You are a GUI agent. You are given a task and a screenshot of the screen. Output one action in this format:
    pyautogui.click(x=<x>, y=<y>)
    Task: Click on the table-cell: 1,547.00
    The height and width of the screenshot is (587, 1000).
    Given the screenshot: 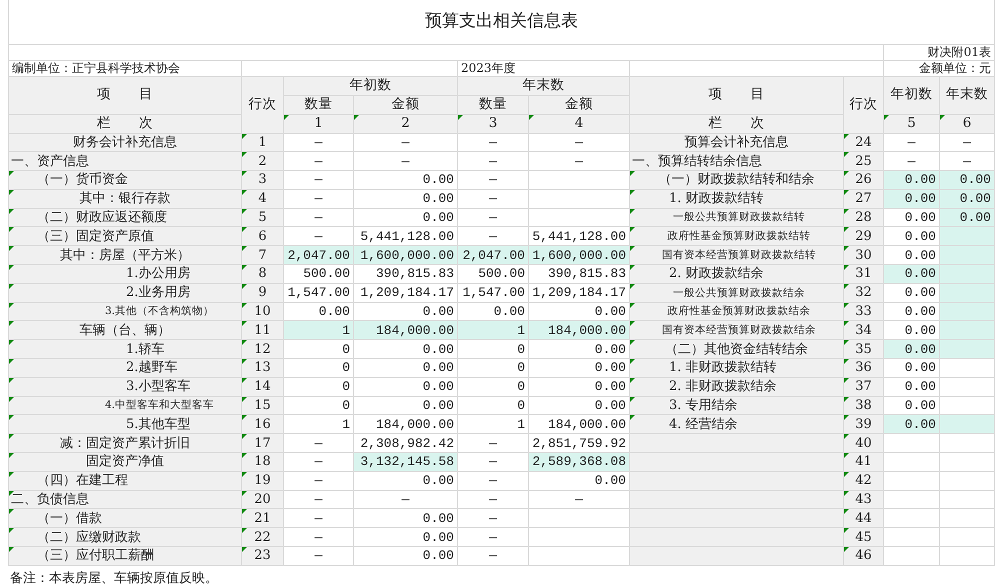 What is the action you would take?
    pyautogui.click(x=319, y=292)
    